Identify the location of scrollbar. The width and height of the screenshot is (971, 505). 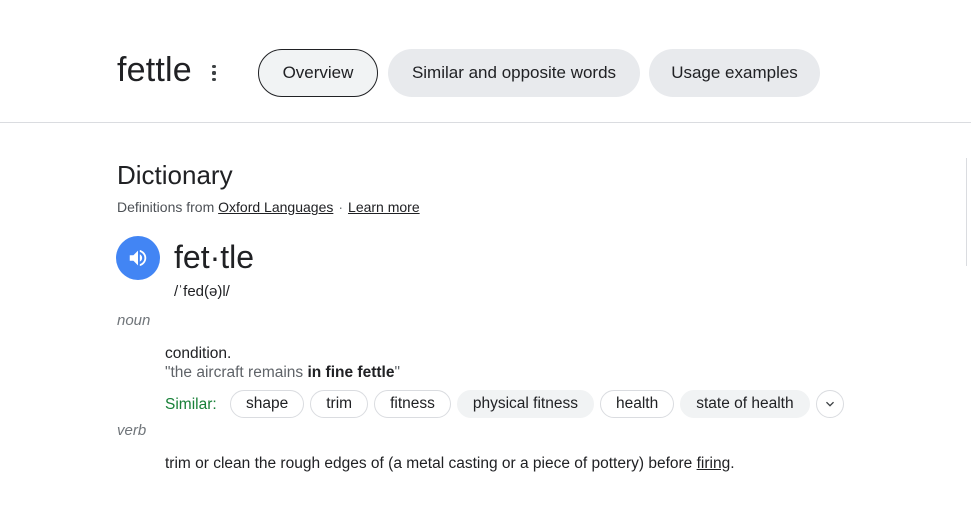
(966, 212).